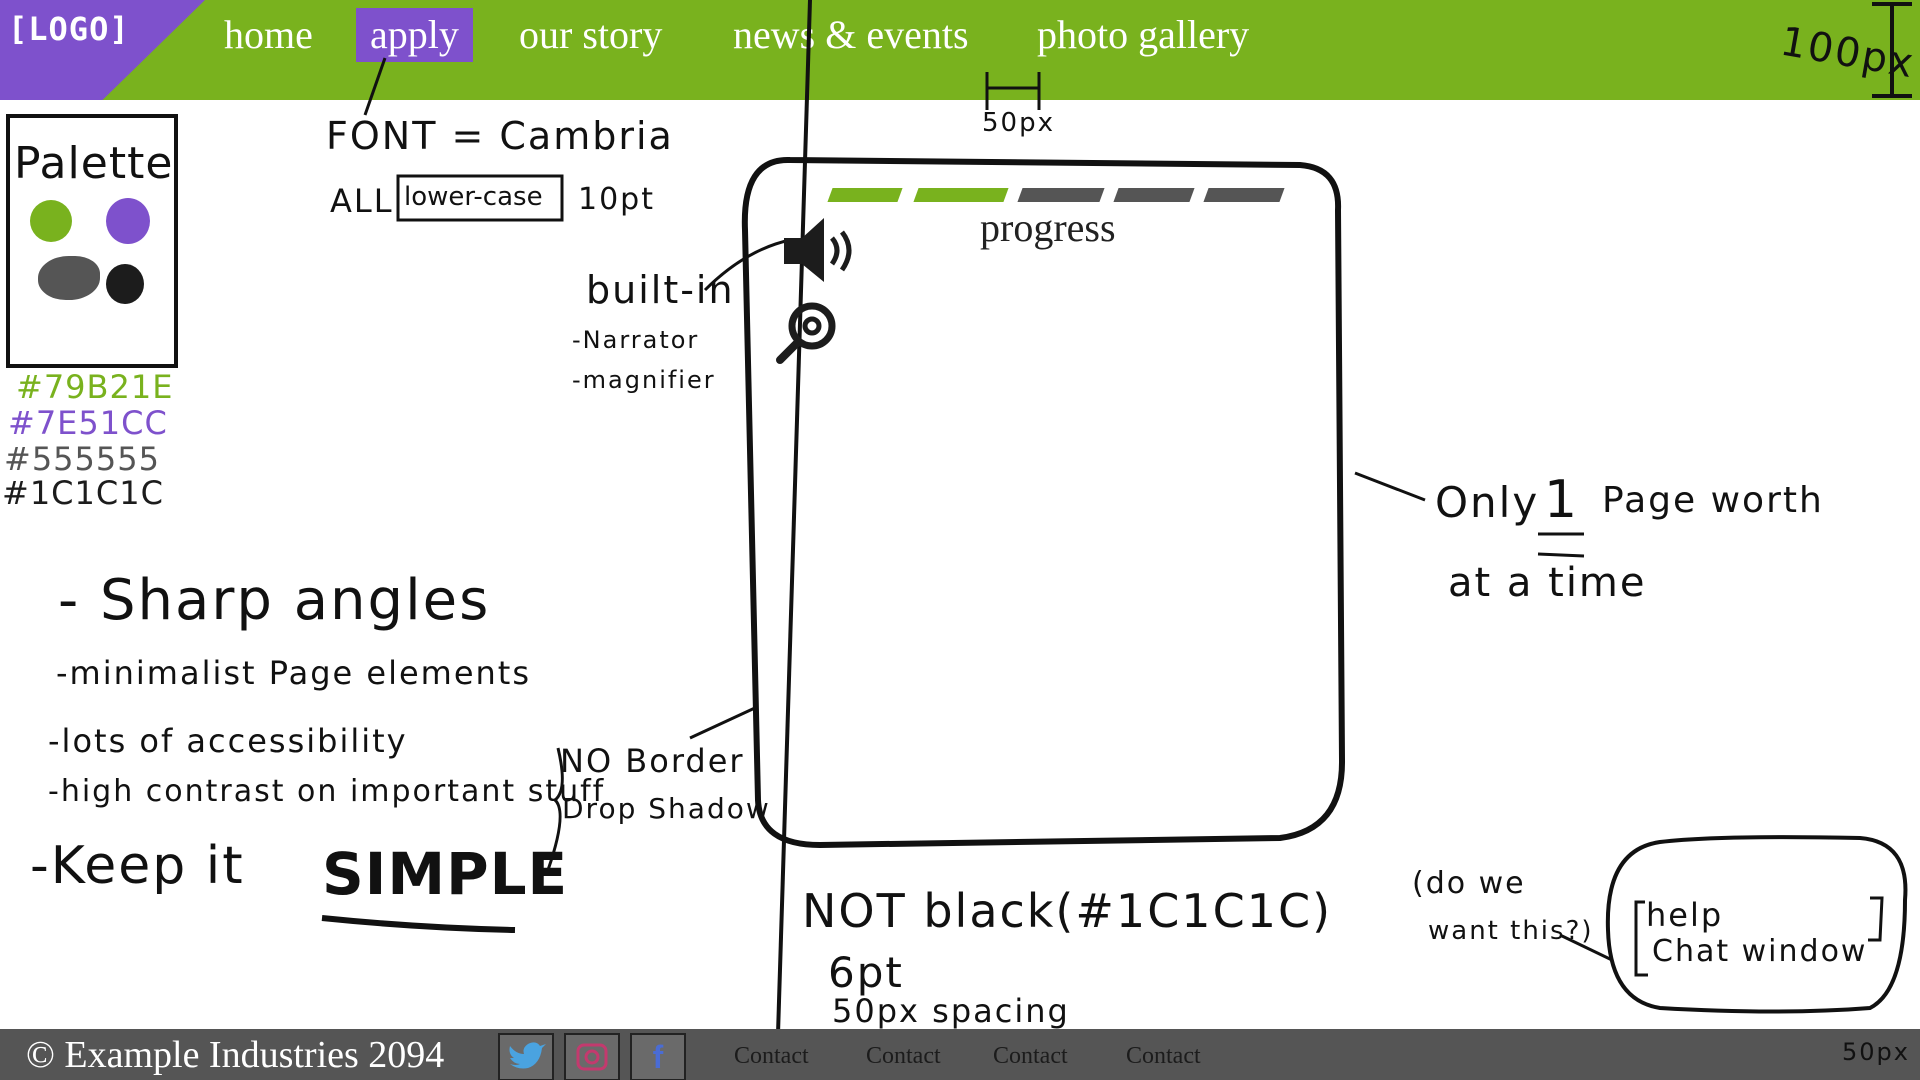  What do you see at coordinates (228, 741) in the screenshot?
I see `principle-accessibility: -lots of accessibility` at bounding box center [228, 741].